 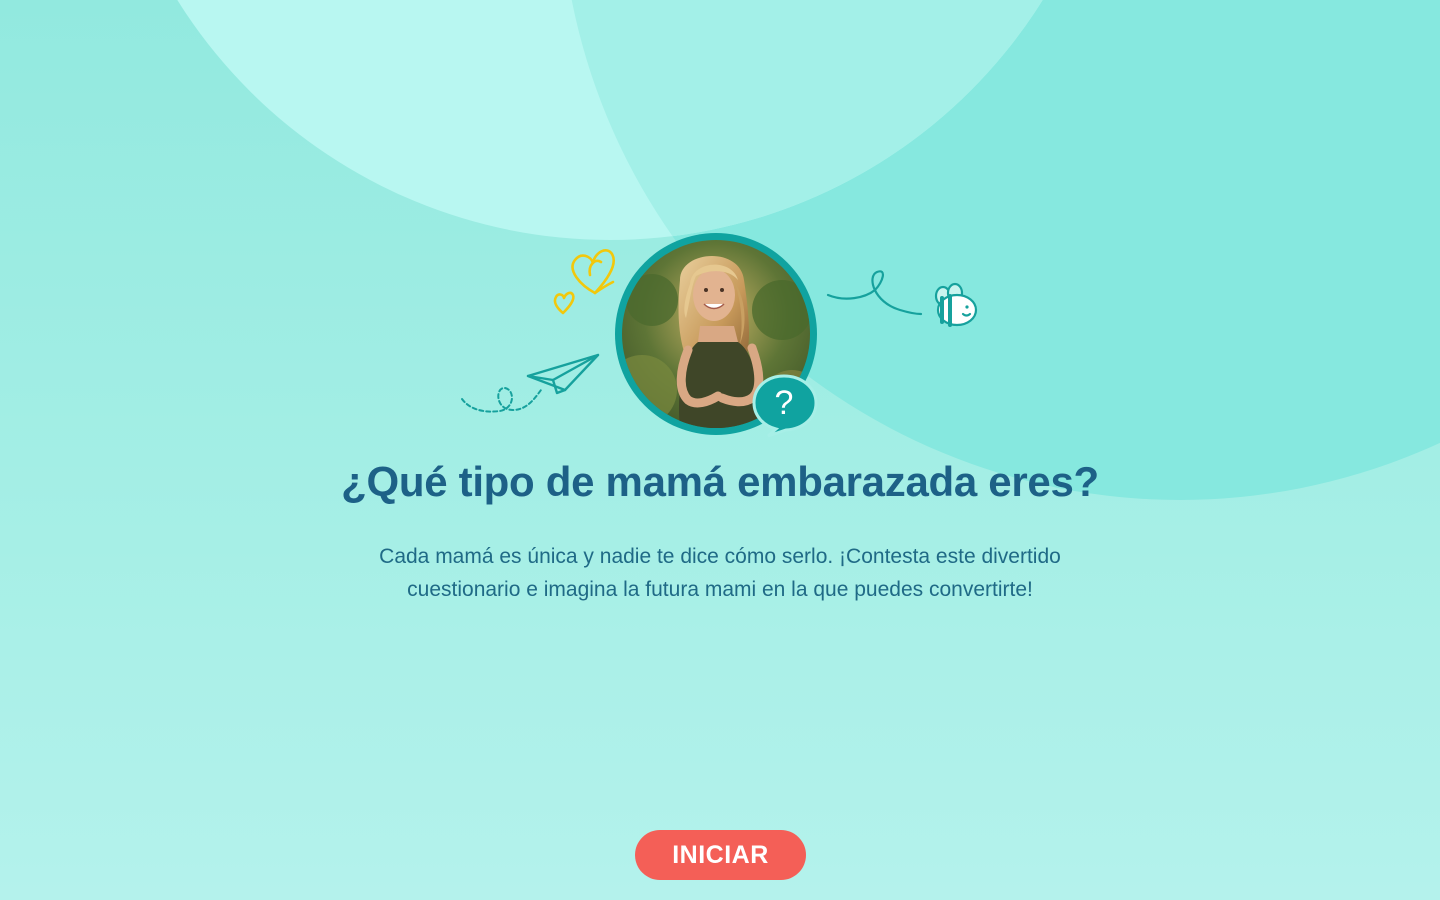 What do you see at coordinates (720, 855) in the screenshot?
I see `start-button: INICIAR` at bounding box center [720, 855].